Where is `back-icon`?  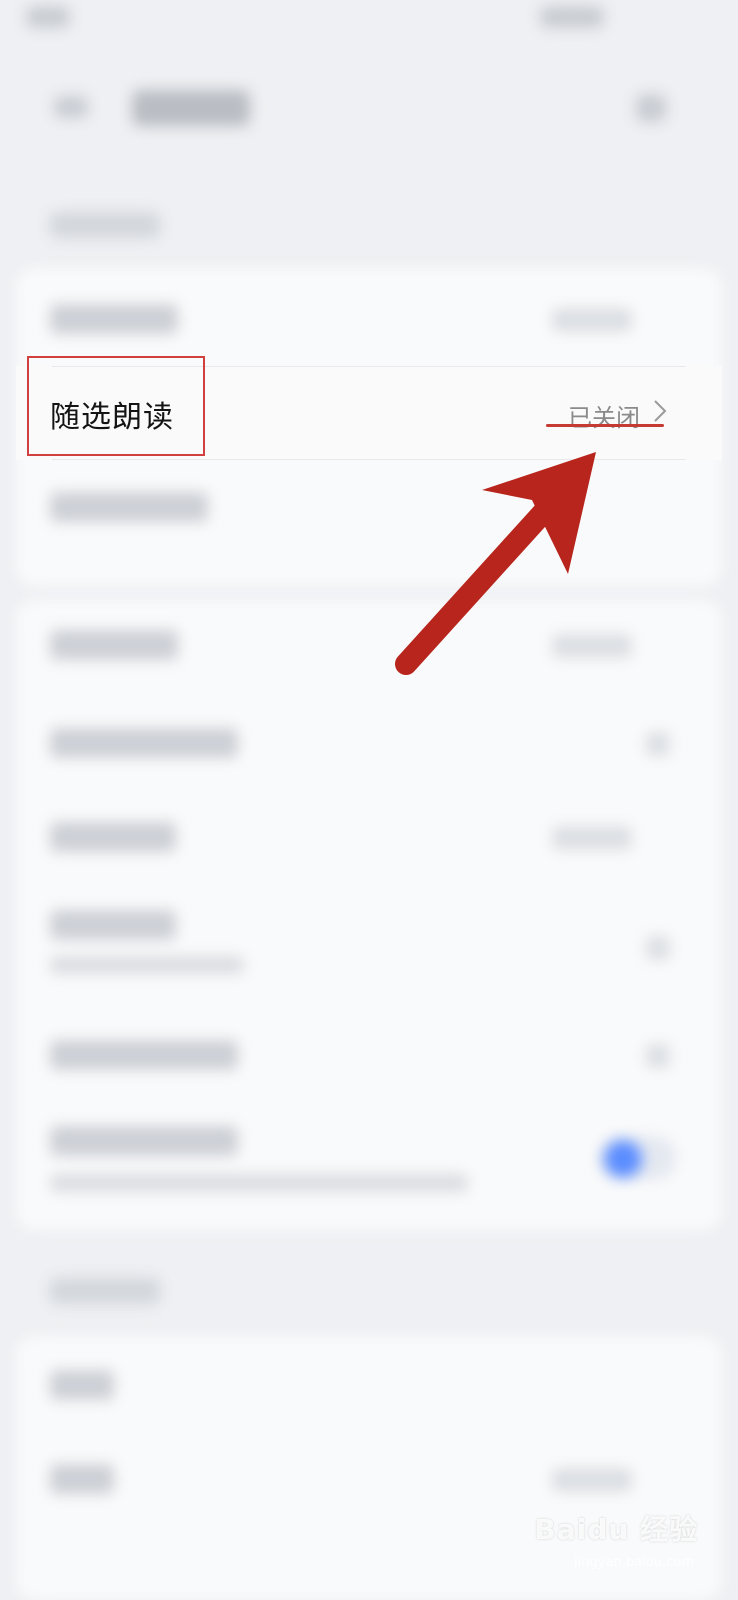 back-icon is located at coordinates (71, 107).